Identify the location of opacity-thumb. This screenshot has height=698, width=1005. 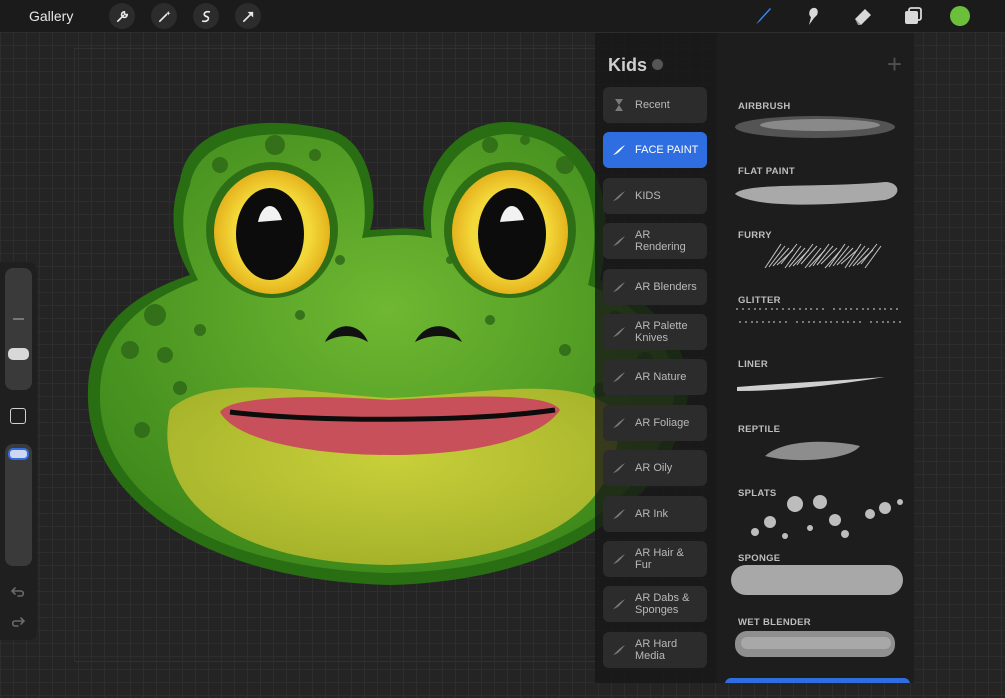
(18, 454).